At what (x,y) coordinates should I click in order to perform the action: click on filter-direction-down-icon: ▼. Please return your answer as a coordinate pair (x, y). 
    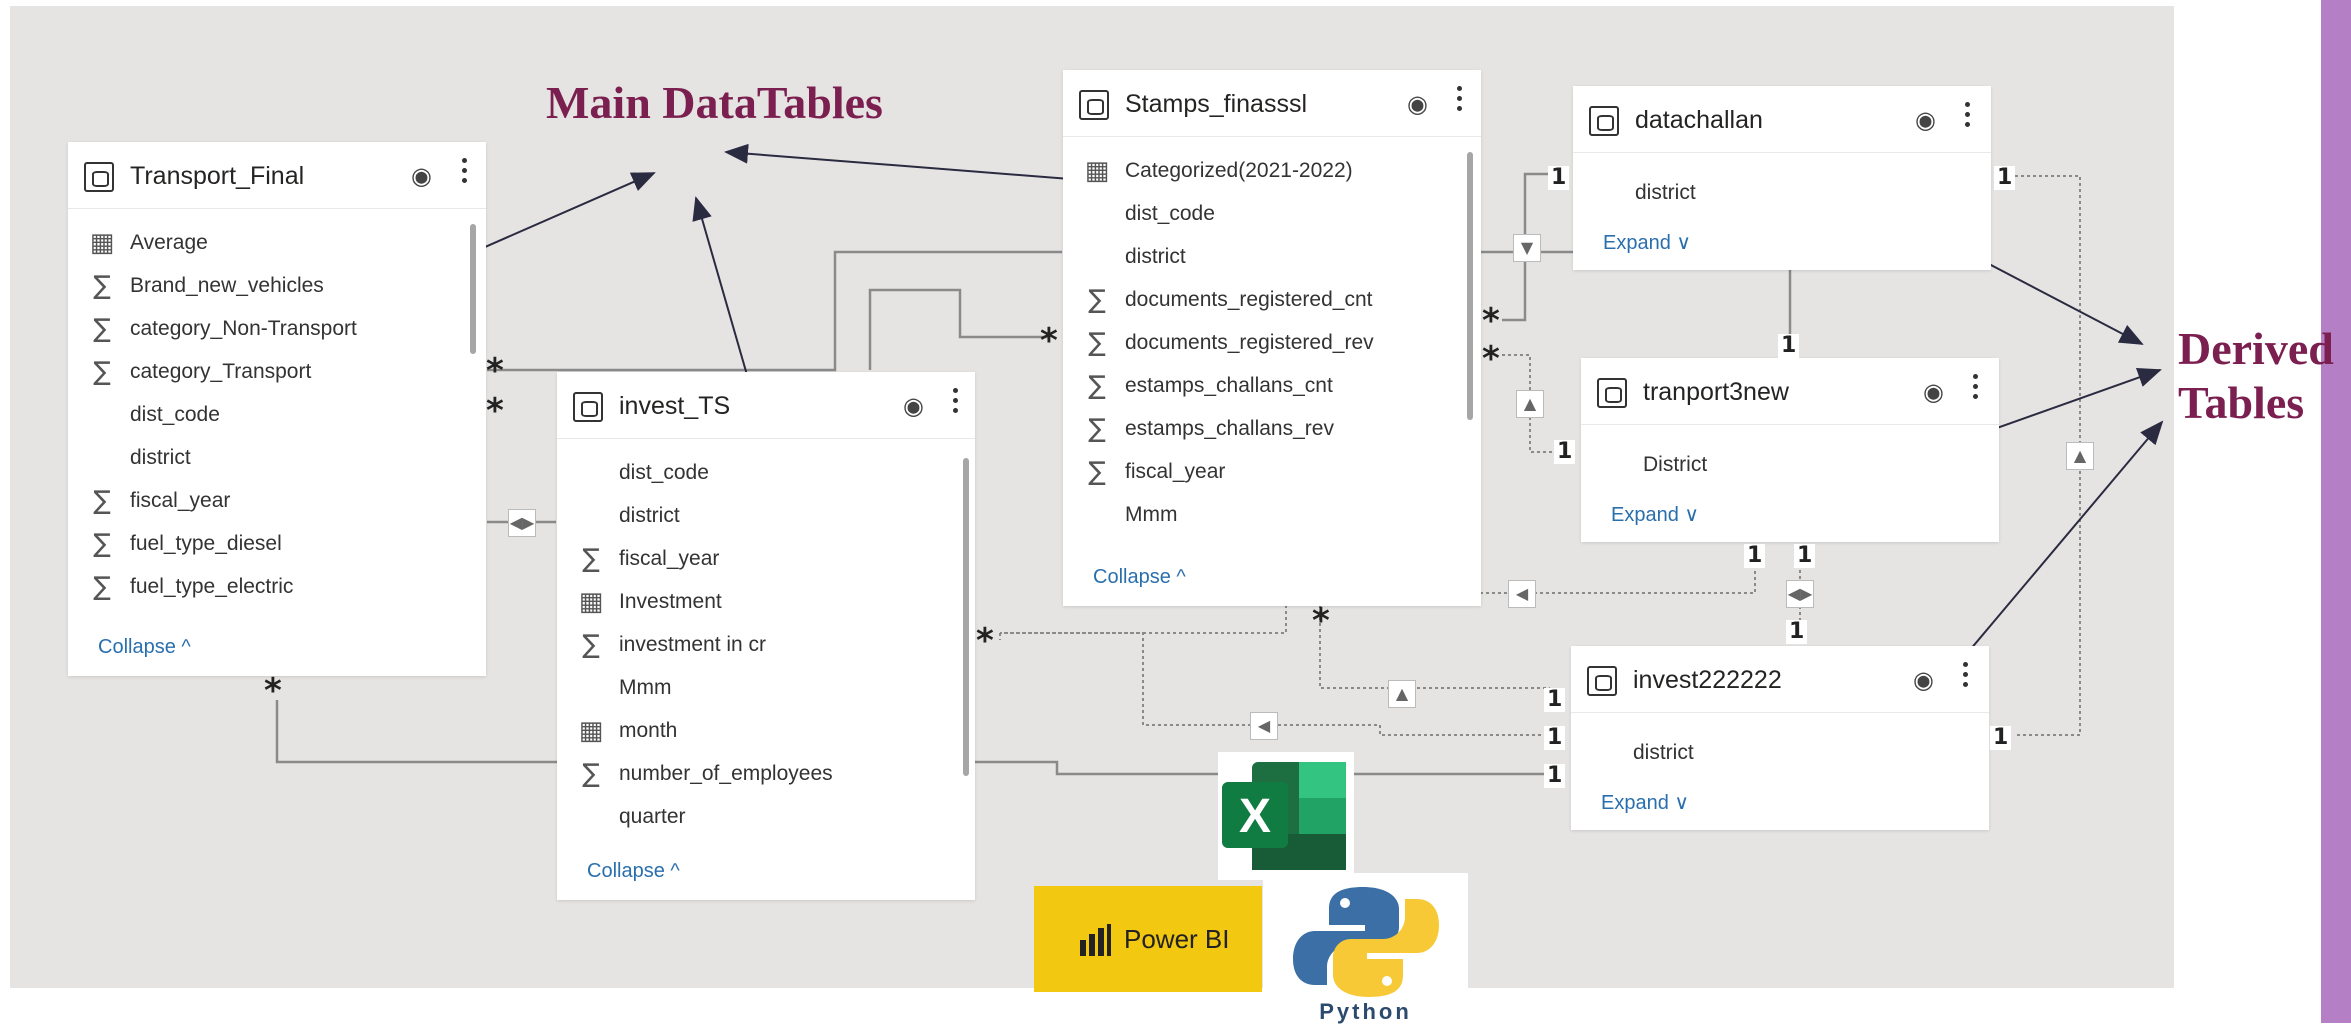
    Looking at the image, I should click on (1527, 248).